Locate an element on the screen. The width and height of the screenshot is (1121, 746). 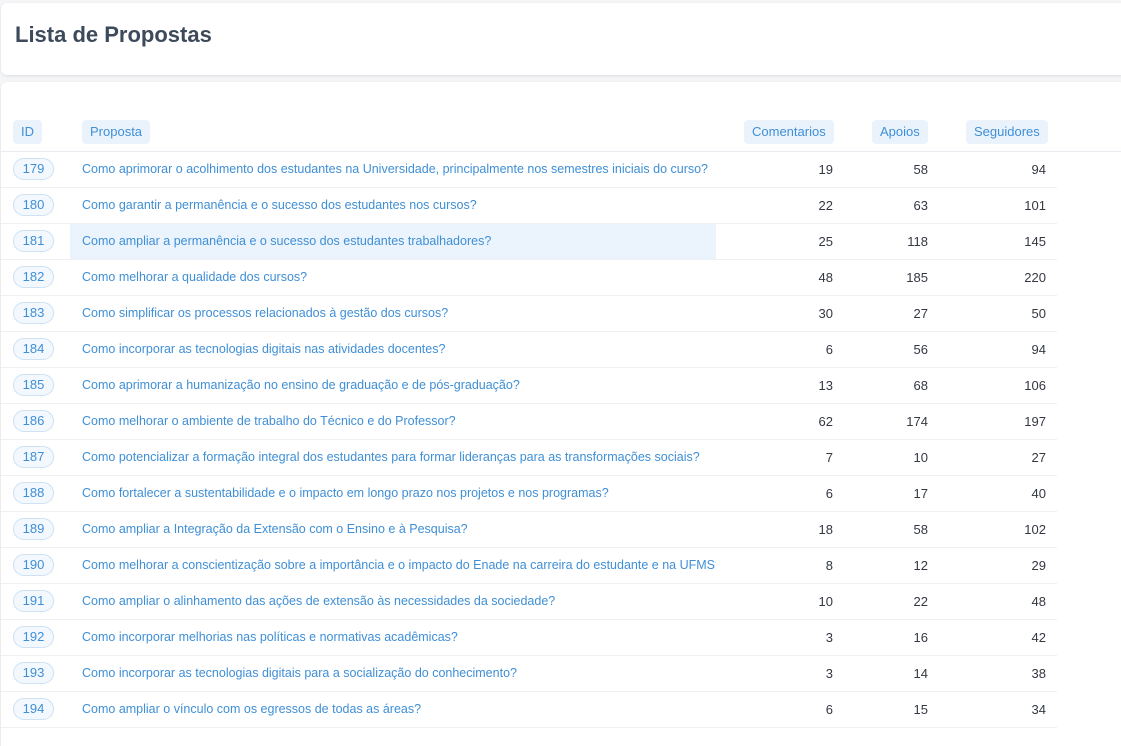
column-header-proposta: Proposta is located at coordinates (116, 132).